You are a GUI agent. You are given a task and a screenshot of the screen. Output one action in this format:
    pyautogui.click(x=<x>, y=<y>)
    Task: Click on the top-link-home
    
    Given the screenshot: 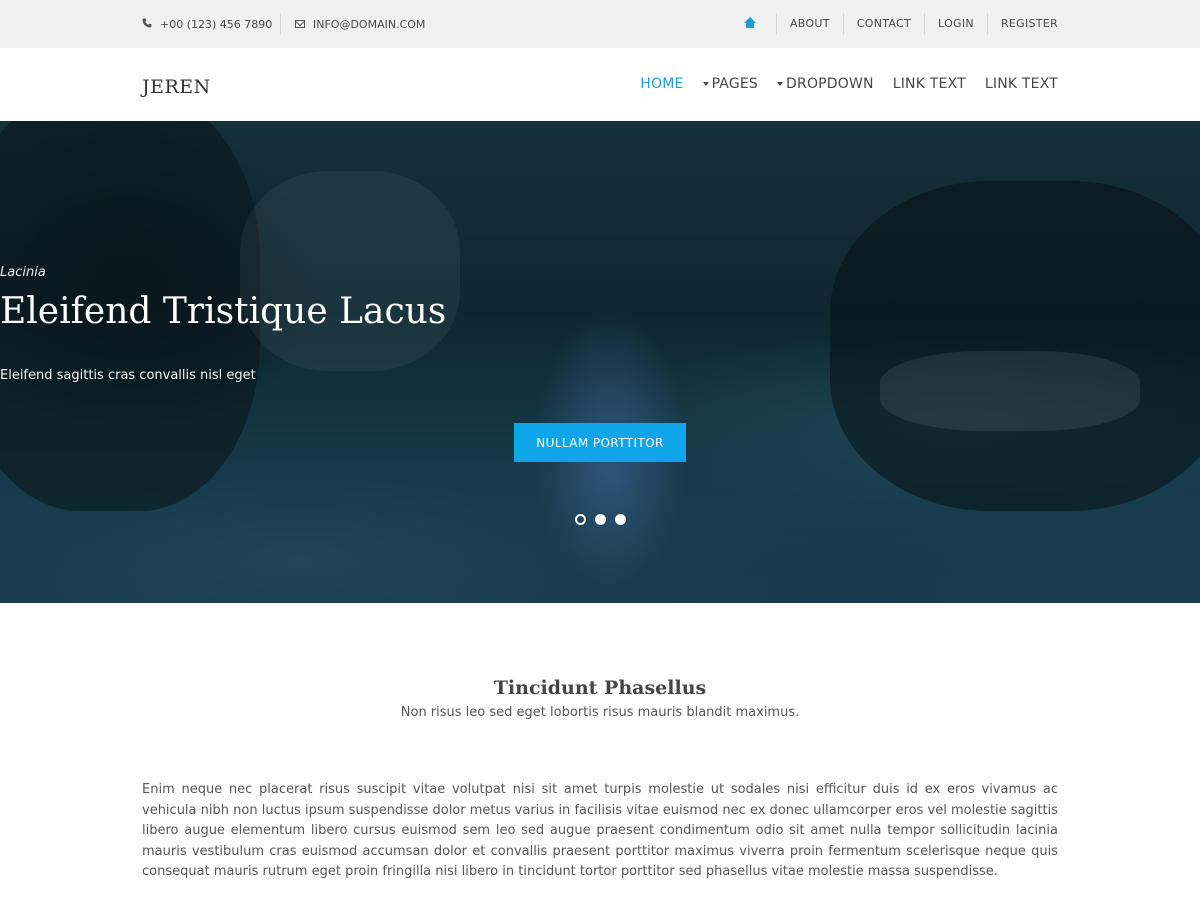 What is the action you would take?
    pyautogui.click(x=753, y=24)
    